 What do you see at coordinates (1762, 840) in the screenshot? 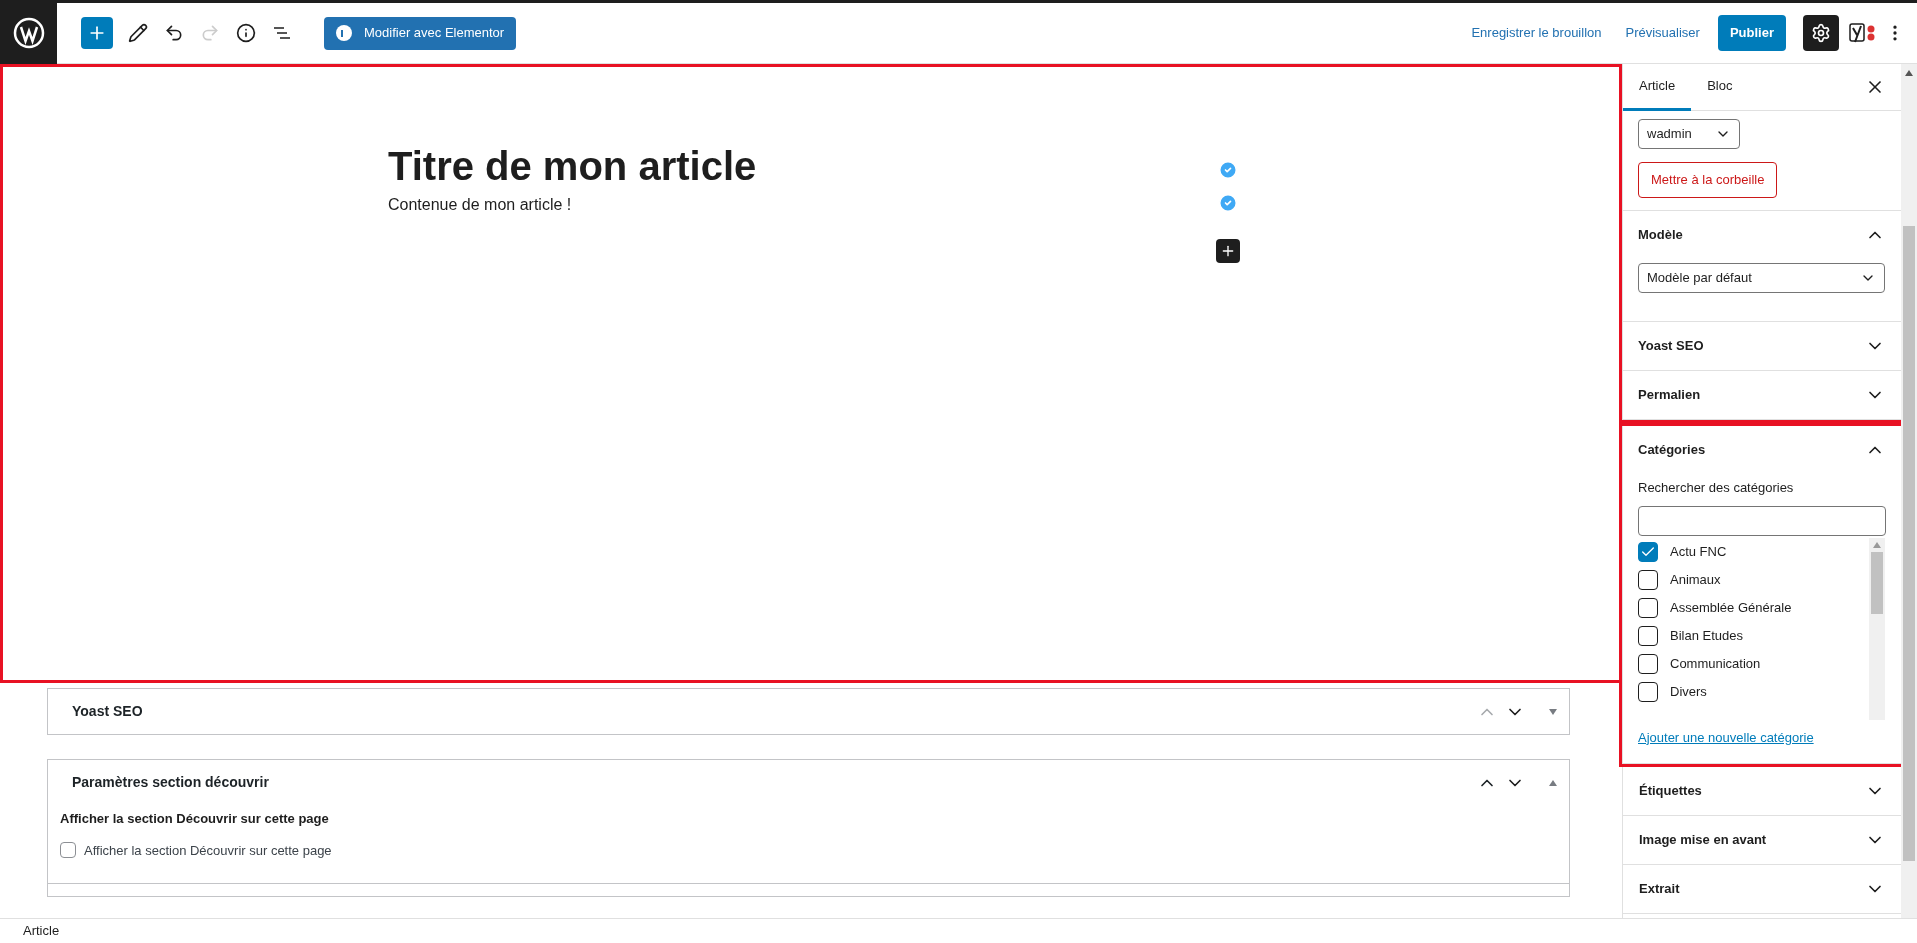
I see `panel-header: Image mise en avant` at bounding box center [1762, 840].